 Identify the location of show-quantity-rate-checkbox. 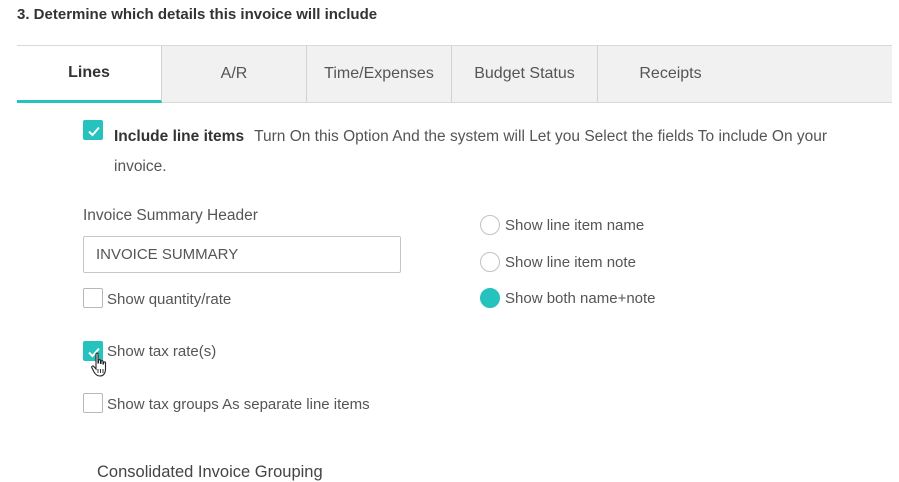
(93, 298).